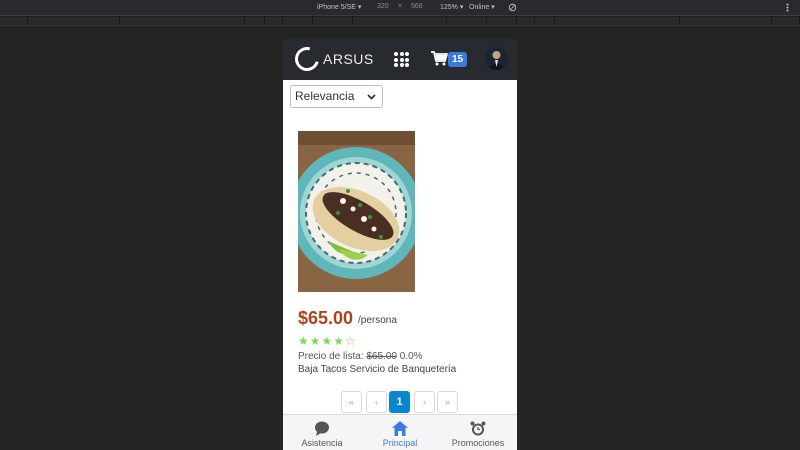 The image size is (800, 450). I want to click on list-price-line: Precio de lista: $65.00 0.0%, so click(360, 356).